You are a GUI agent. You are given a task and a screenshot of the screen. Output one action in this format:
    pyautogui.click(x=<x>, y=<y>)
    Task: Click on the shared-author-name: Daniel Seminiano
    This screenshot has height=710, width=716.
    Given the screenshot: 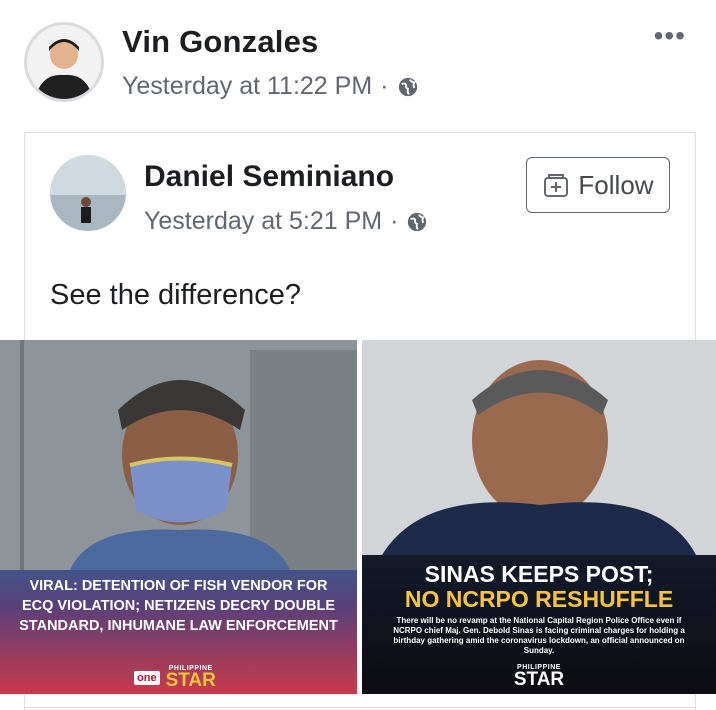 What is the action you would take?
    pyautogui.click(x=269, y=177)
    